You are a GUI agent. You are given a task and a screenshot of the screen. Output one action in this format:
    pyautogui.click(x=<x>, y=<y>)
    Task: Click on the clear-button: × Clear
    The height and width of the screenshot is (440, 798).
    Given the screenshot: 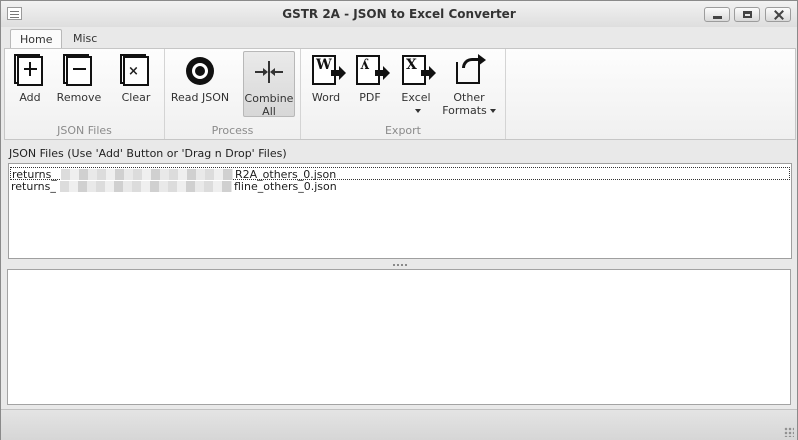 What is the action you would take?
    pyautogui.click(x=136, y=84)
    